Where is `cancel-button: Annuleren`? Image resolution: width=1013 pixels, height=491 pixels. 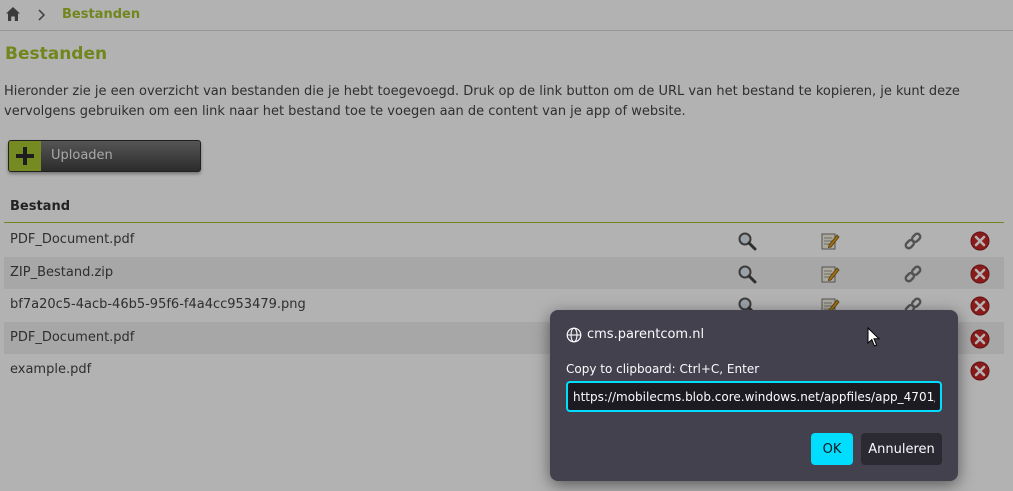 cancel-button: Annuleren is located at coordinates (901, 449).